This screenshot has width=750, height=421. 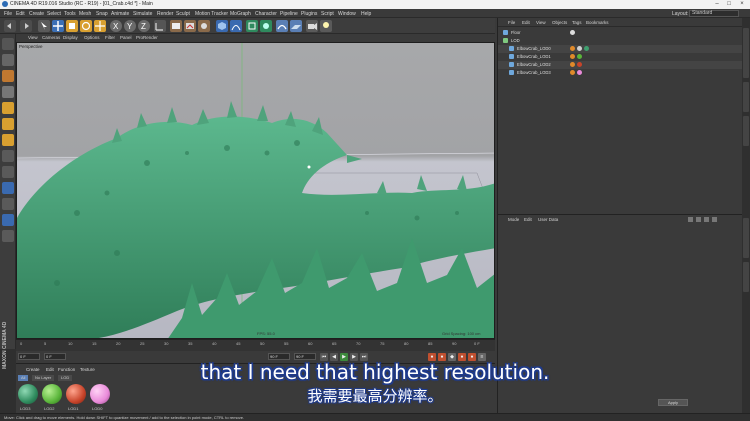 What do you see at coordinates (289, 14) in the screenshot?
I see `menu-pipeline: Pipeline` at bounding box center [289, 14].